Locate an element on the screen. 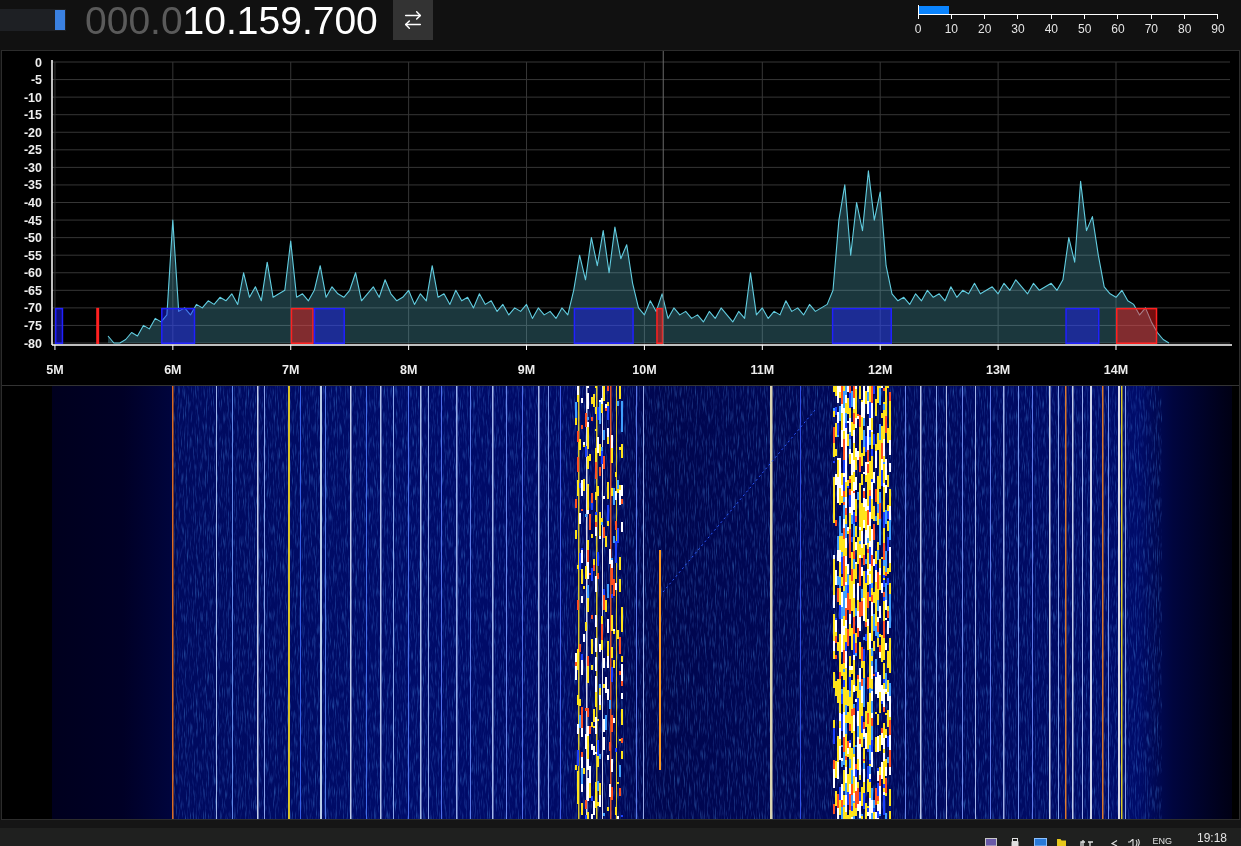 Image resolution: width=1241 pixels, height=846 pixels. meter-scale-label: 50 is located at coordinates (1084, 29).